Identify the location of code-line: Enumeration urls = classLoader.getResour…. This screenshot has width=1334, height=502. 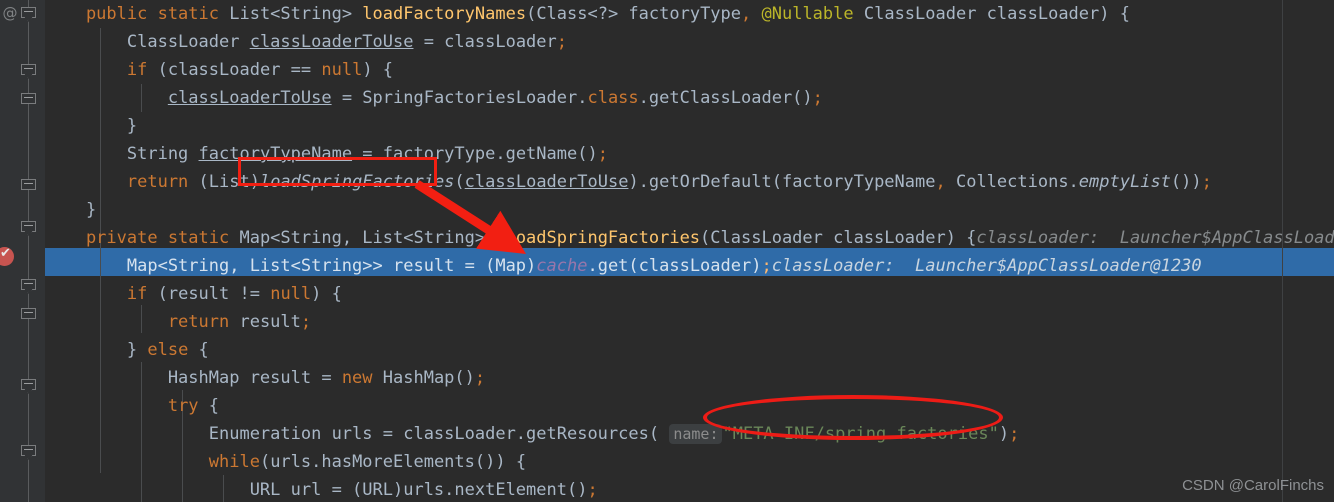
(532, 434).